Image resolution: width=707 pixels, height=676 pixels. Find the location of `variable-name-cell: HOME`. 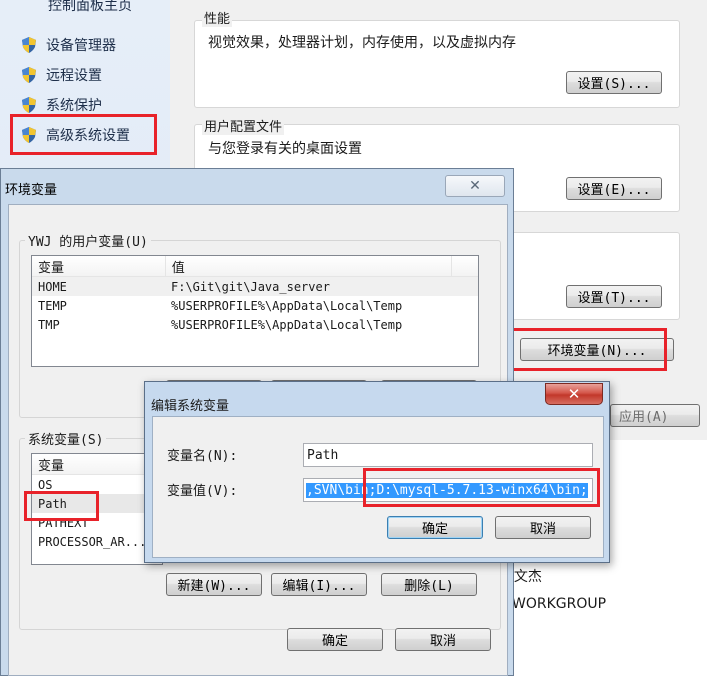

variable-name-cell: HOME is located at coordinates (52, 286).